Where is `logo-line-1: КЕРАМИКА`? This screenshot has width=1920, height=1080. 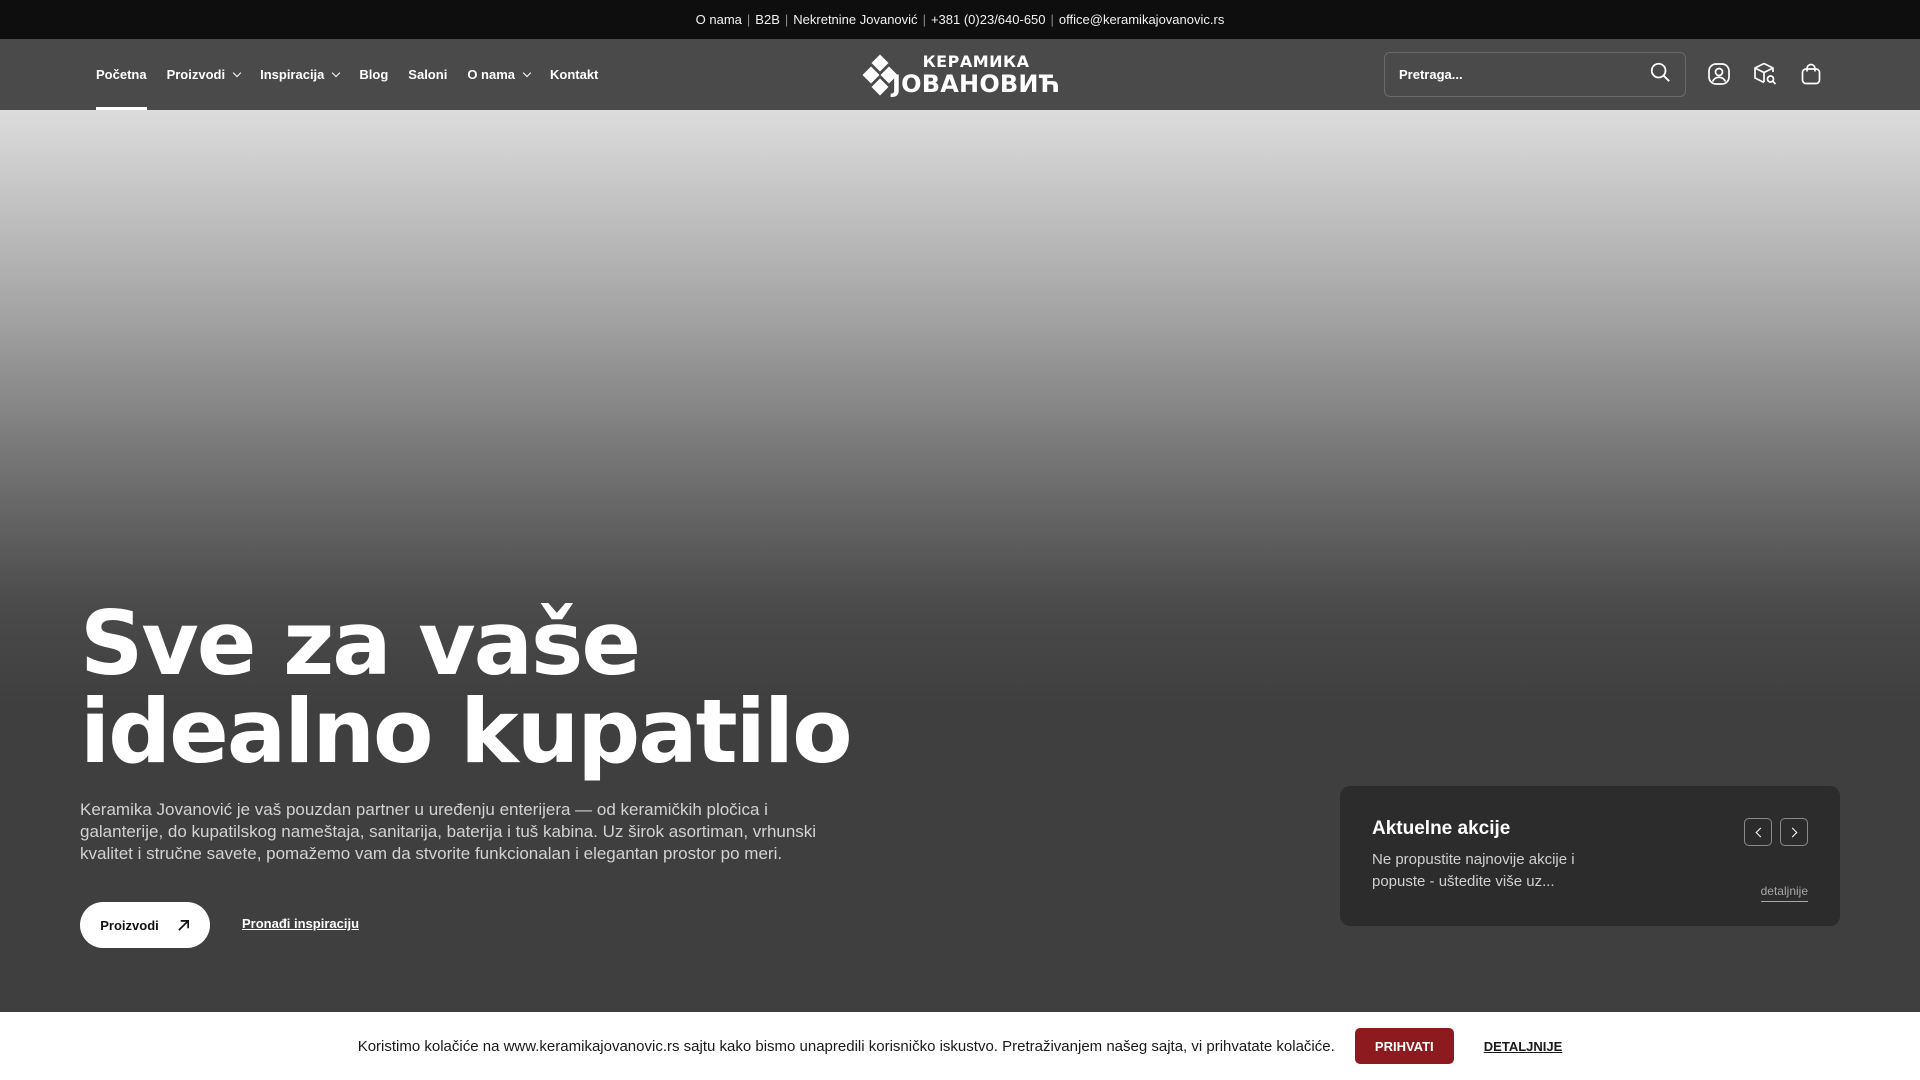
logo-line-1: КЕРАМИКА is located at coordinates (976, 61).